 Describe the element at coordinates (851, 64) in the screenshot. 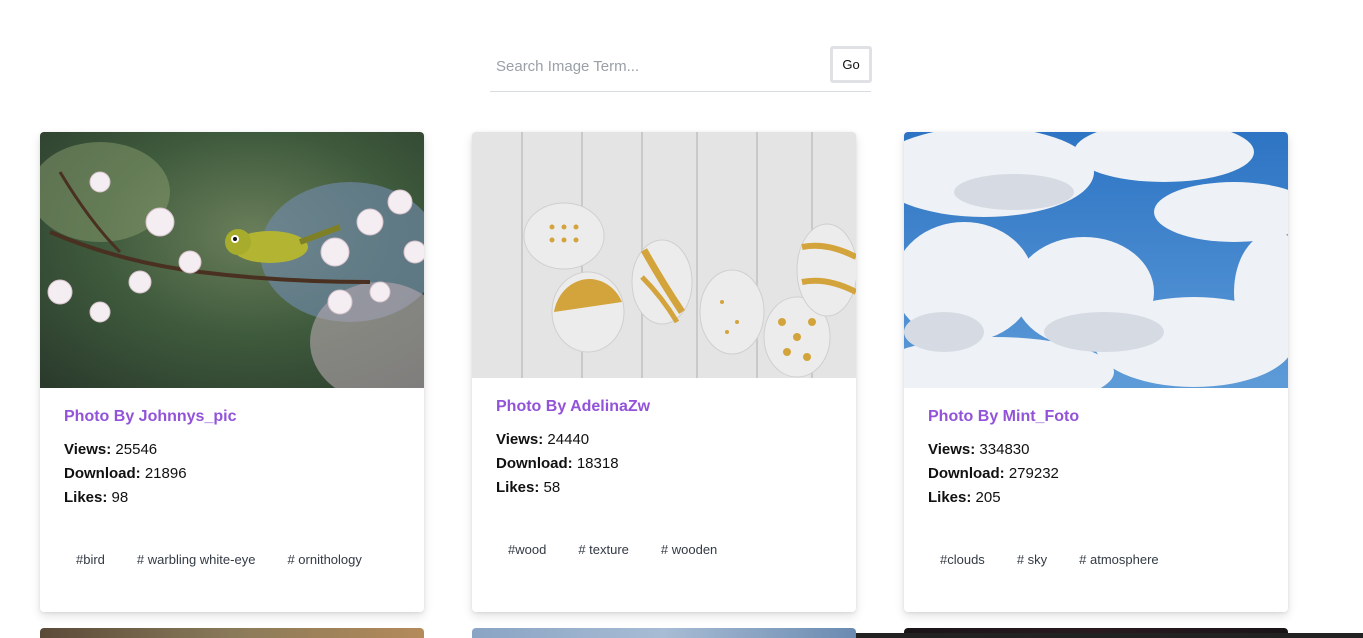

I see `go-button: Go` at that location.